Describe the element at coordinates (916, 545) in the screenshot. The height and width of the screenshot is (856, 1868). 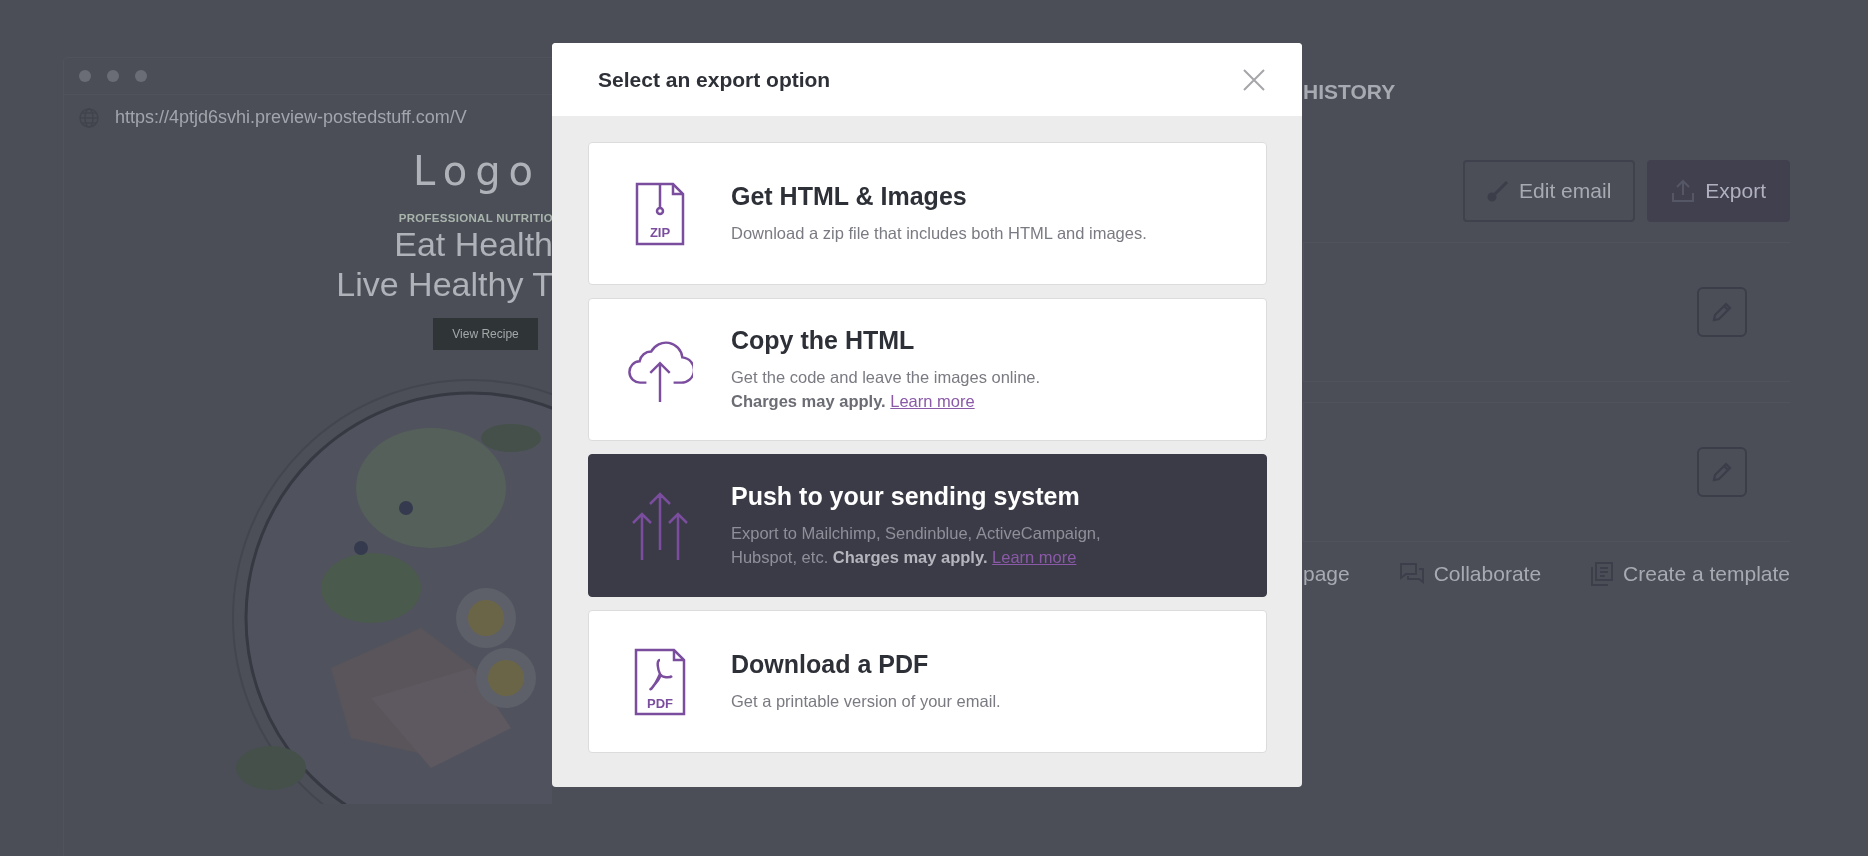
I see `option-description: Export to Mailchimp, Sendinblue, ActiveCampaign, Hubspot, etc. Charges may apply. Learn more` at that location.